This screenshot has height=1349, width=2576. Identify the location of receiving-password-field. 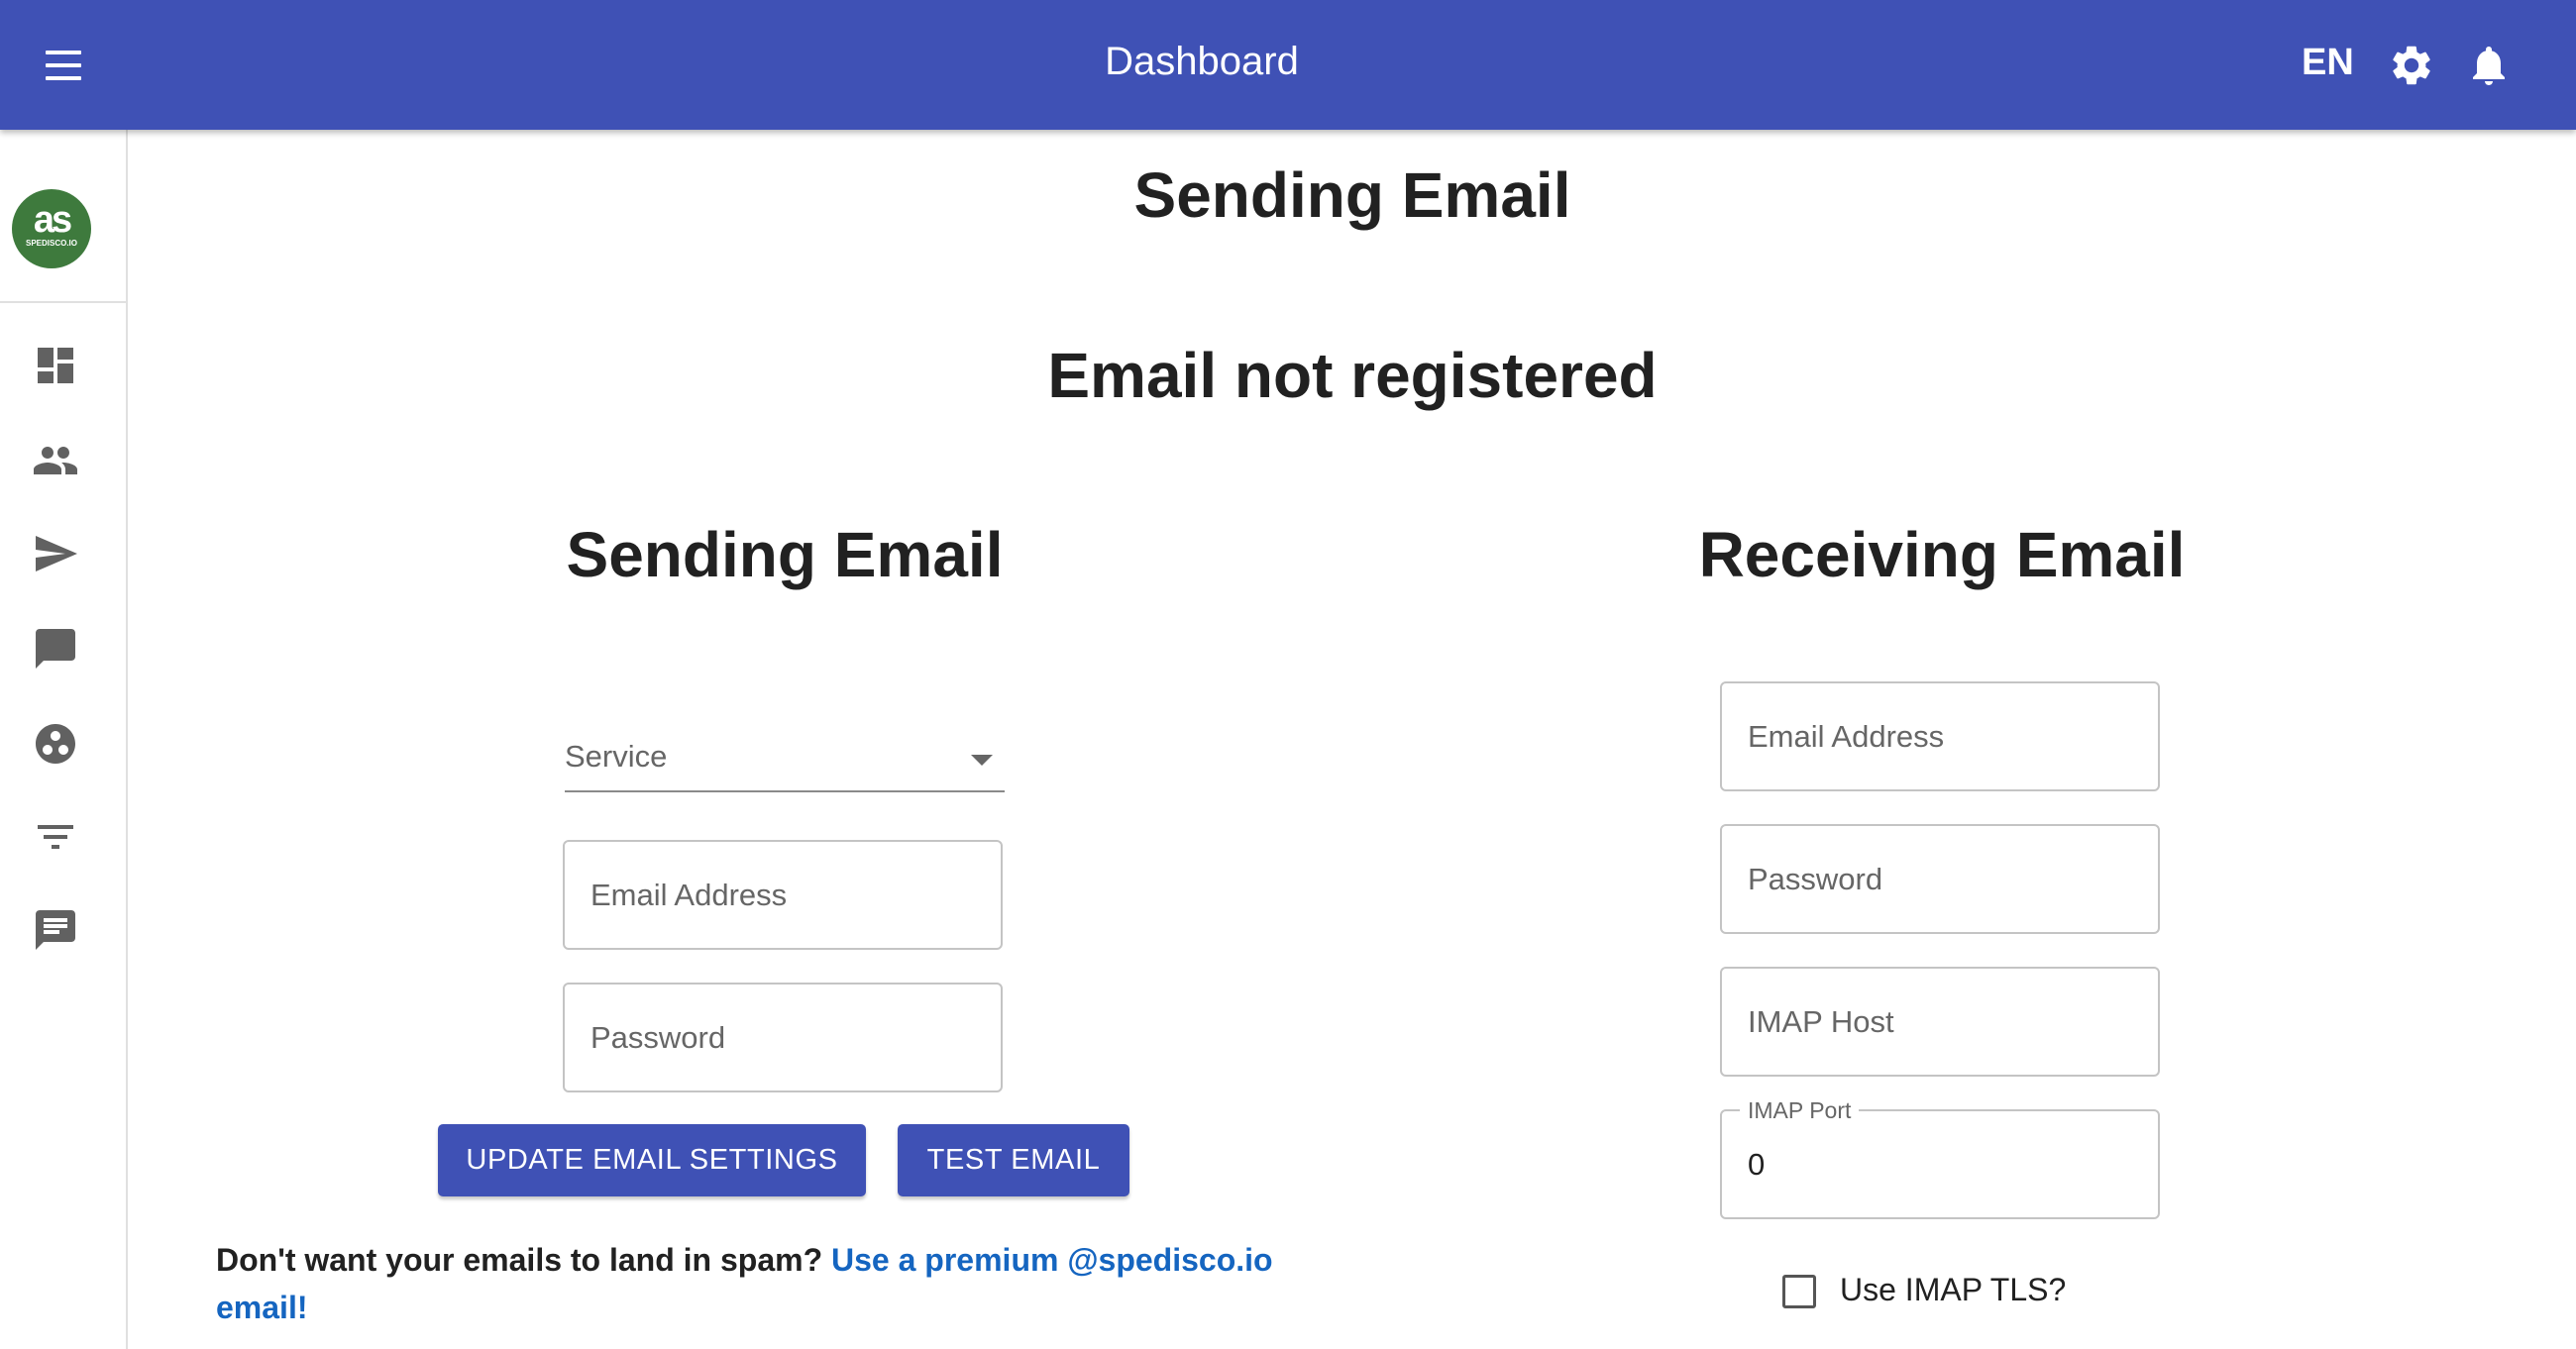
(1940, 879).